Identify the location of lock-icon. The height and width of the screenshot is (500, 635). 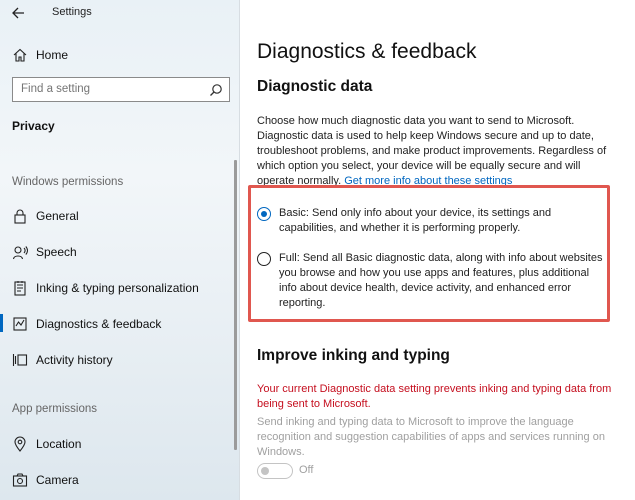
(20, 216).